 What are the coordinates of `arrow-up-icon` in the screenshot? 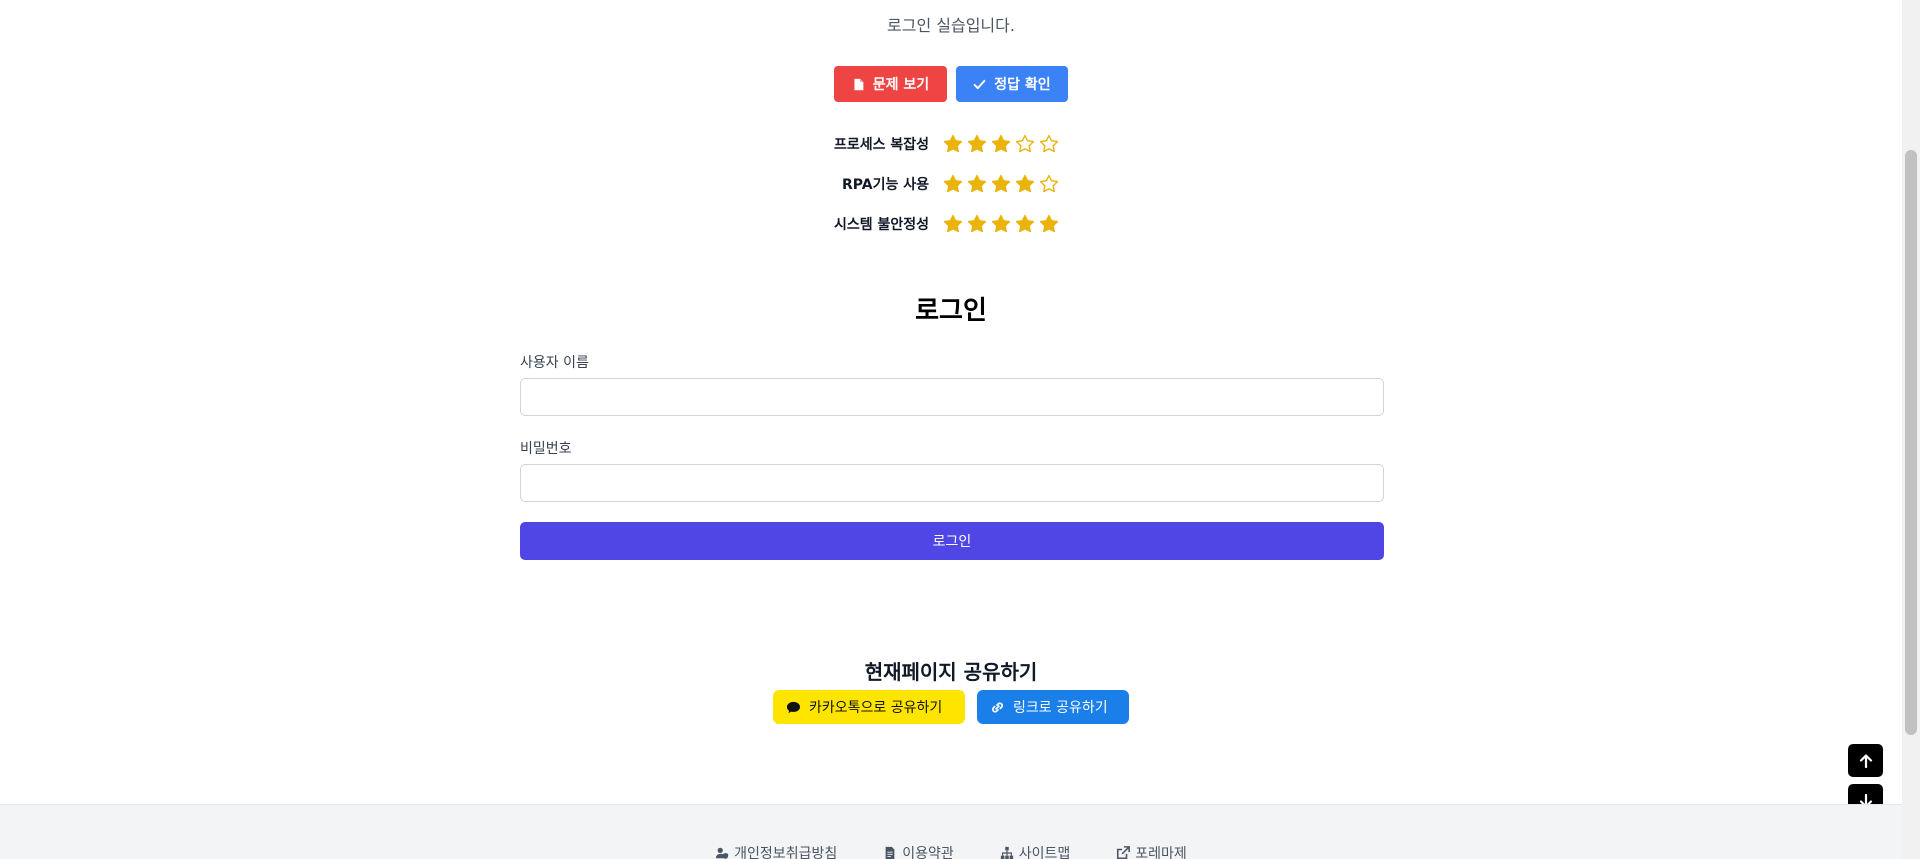 It's located at (1865, 760).